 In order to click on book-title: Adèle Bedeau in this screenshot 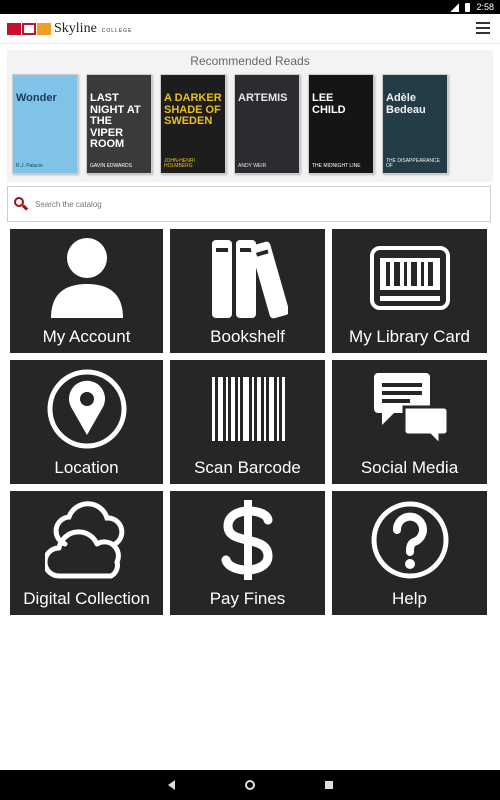, I will do `click(406, 104)`.